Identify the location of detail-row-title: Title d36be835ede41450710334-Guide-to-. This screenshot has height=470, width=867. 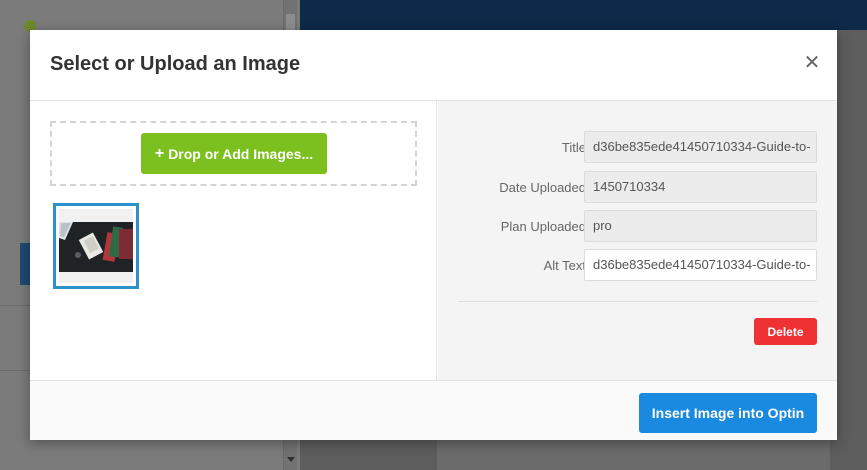
(637, 147).